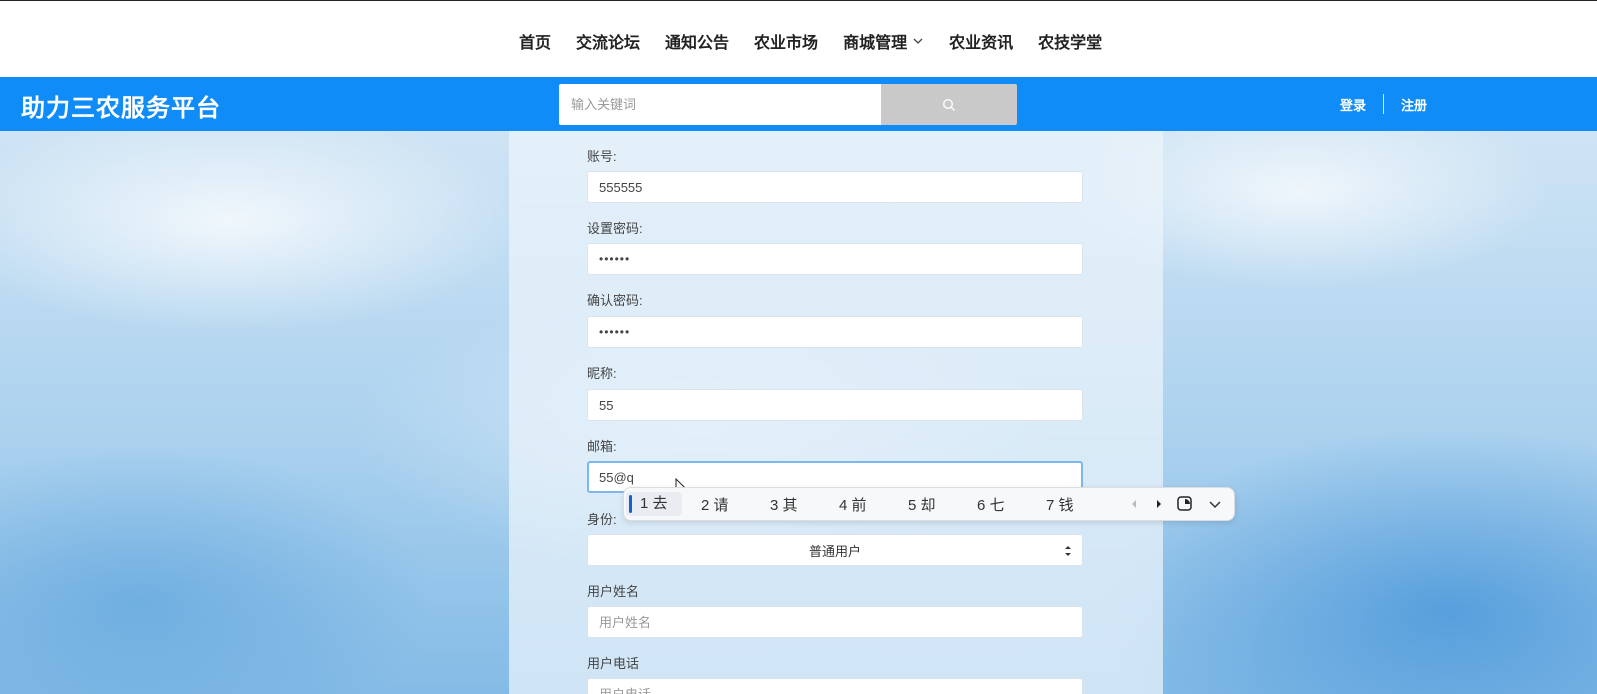 Image resolution: width=1597 pixels, height=694 pixels. I want to click on search-icon, so click(948, 104).